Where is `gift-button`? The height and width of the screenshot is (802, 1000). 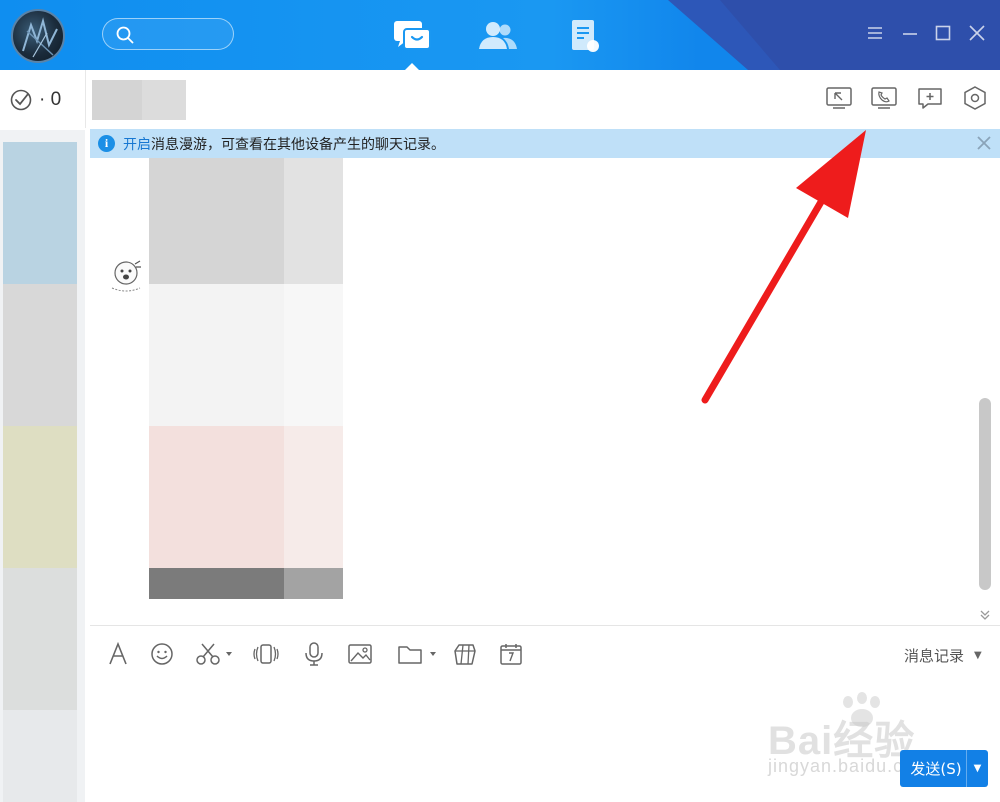 gift-button is located at coordinates (465, 654).